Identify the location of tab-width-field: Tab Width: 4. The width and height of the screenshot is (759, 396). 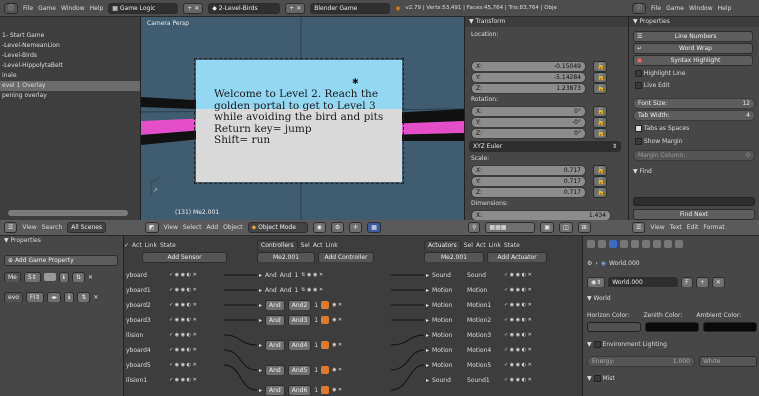
(694, 115).